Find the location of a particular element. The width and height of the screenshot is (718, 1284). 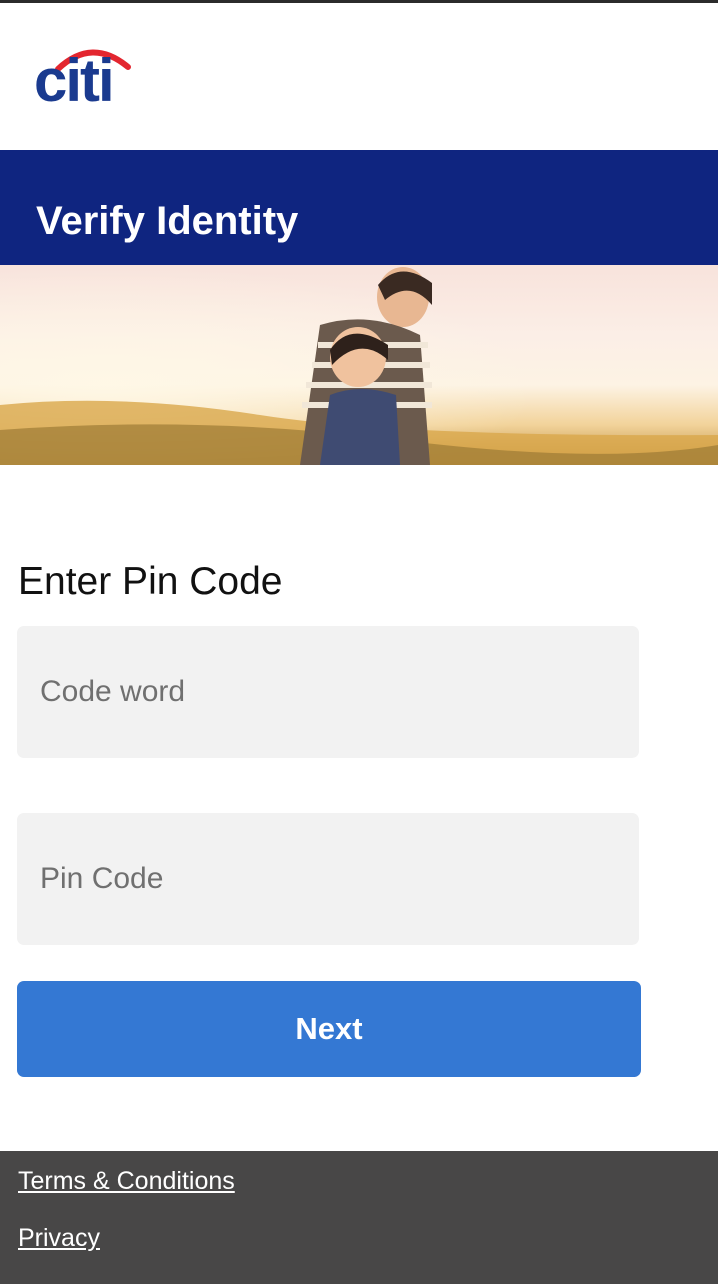

page-title: Verify Identity is located at coordinates (167, 221).